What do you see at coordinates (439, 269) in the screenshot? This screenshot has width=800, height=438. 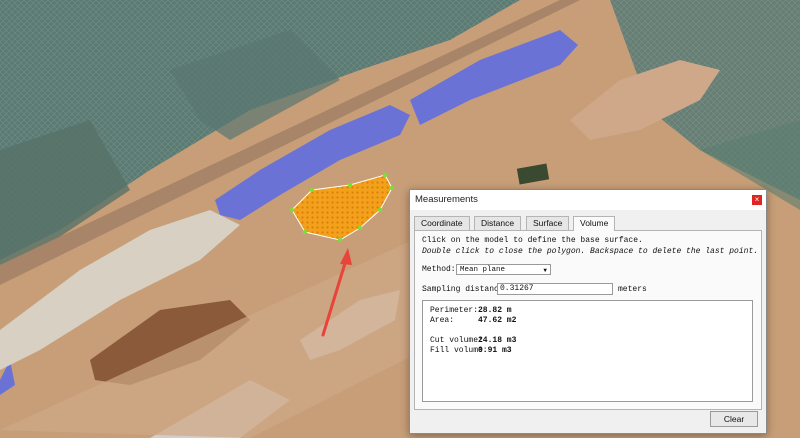 I see `method-label: Method:` at bounding box center [439, 269].